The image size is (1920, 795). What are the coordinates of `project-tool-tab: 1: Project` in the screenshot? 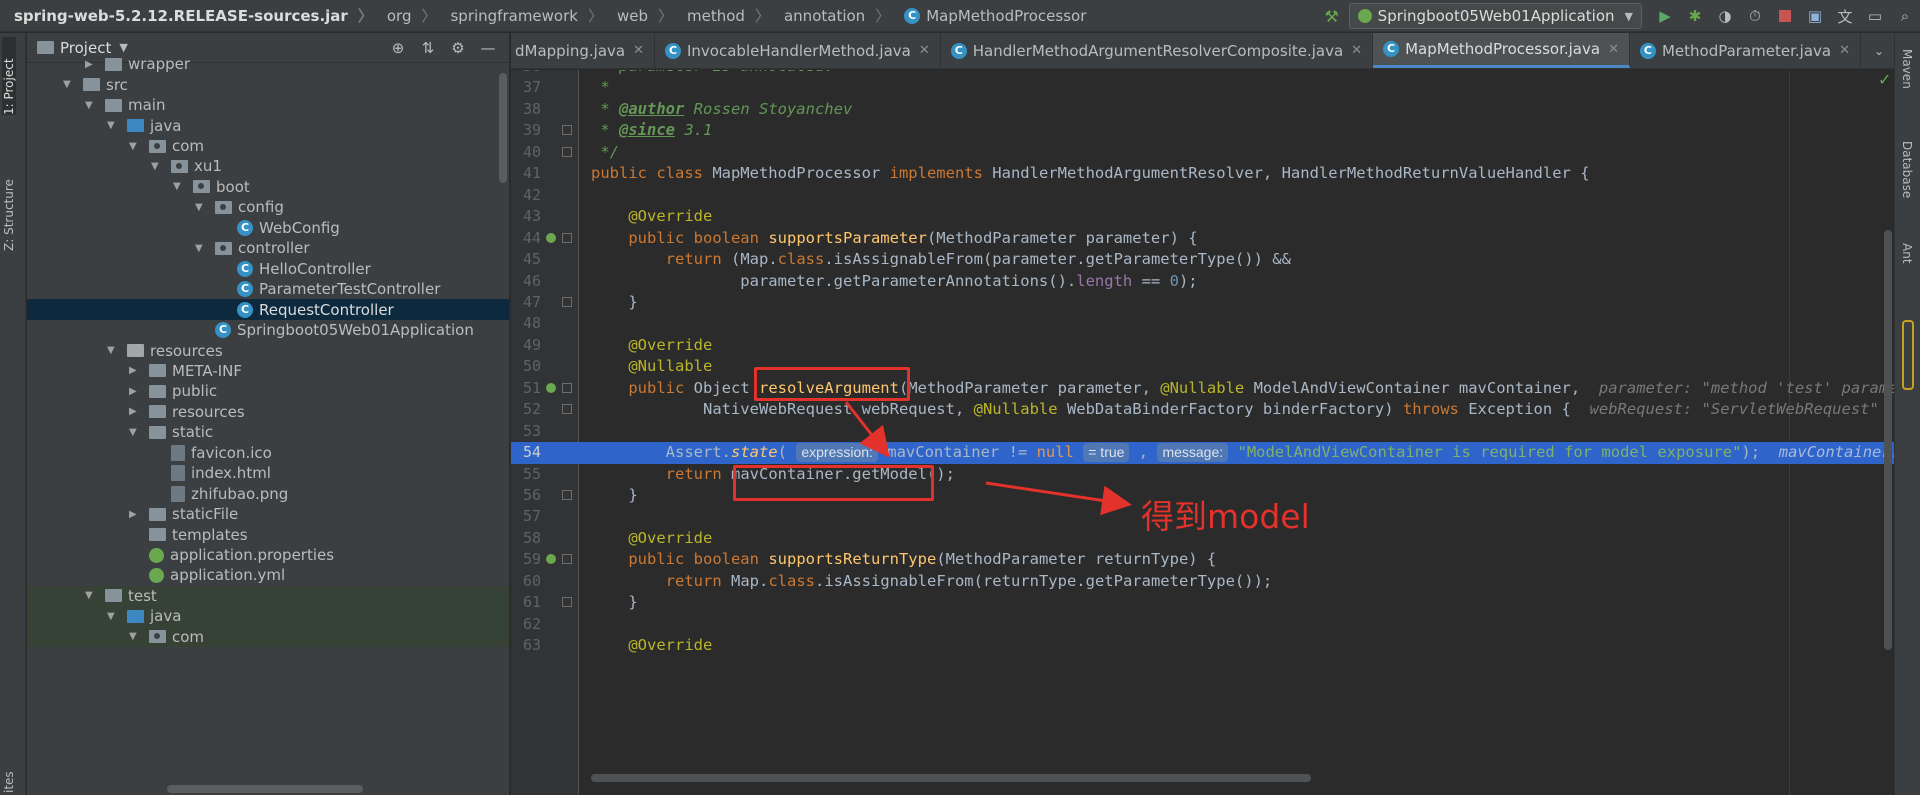 It's located at (9, 76).